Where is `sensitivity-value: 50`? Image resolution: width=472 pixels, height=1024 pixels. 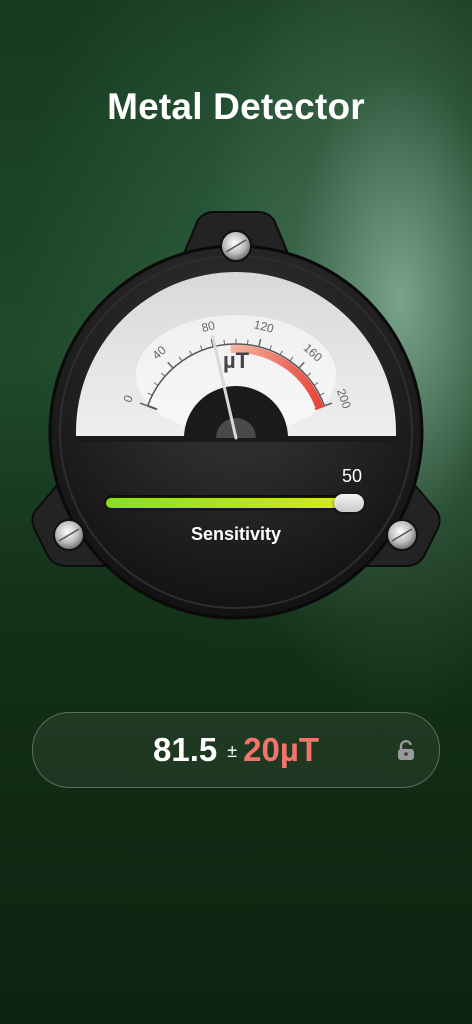
sensitivity-value: 50 is located at coordinates (352, 476).